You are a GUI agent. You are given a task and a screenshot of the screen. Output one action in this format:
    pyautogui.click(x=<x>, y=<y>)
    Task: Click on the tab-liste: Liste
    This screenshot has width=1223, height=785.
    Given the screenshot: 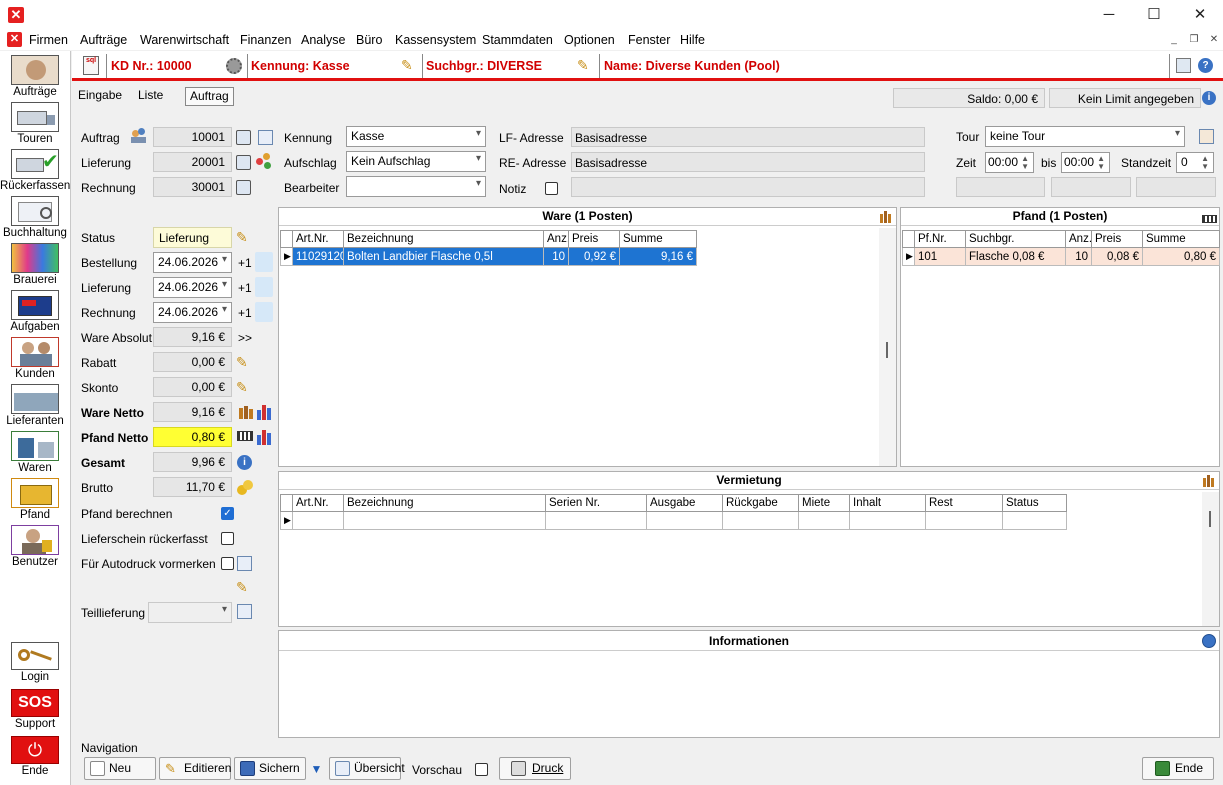 What is the action you would take?
    pyautogui.click(x=150, y=96)
    